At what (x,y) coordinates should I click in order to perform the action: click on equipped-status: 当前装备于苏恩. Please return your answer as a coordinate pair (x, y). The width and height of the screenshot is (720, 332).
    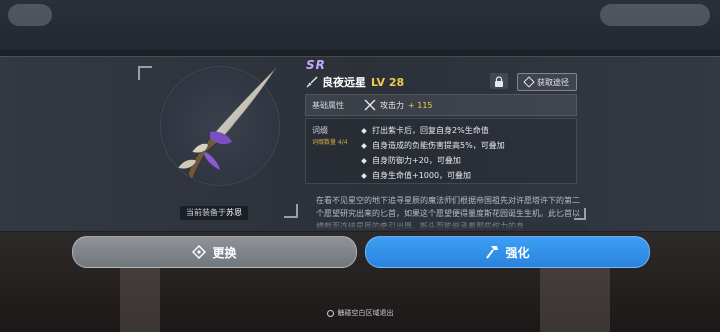
    Looking at the image, I should click on (214, 213).